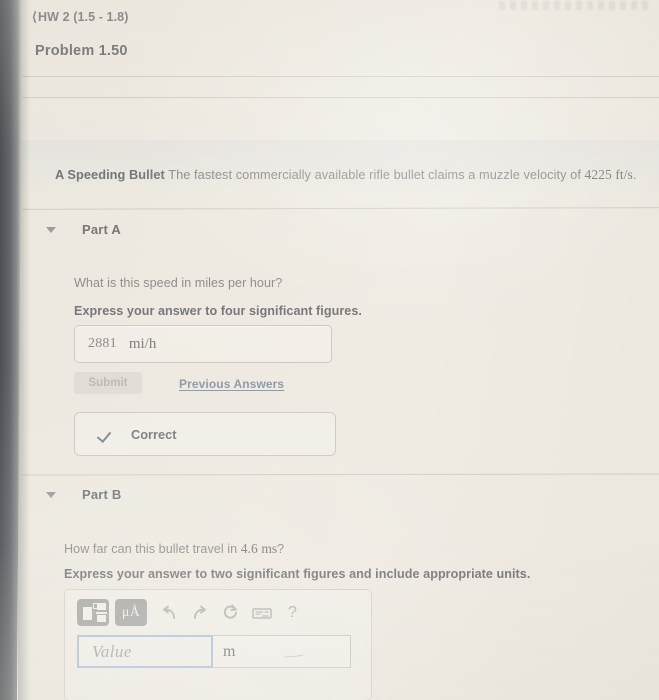 This screenshot has height=700, width=659. Describe the element at coordinates (154, 434) in the screenshot. I see `part-a-feedback-label: Correct` at that location.